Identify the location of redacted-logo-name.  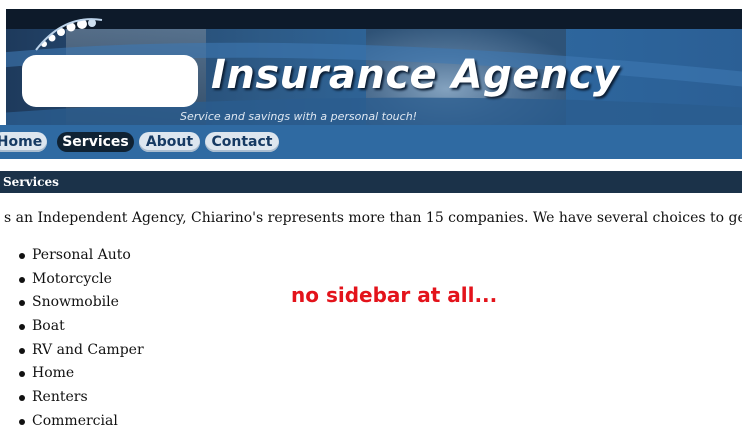
(110, 81).